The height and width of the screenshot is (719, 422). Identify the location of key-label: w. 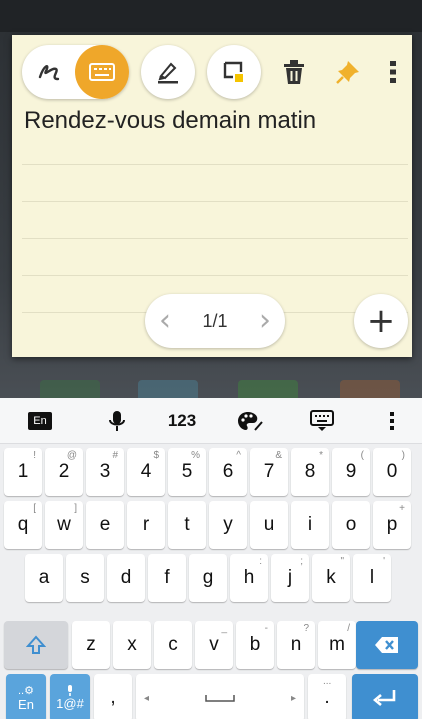
(64, 524).